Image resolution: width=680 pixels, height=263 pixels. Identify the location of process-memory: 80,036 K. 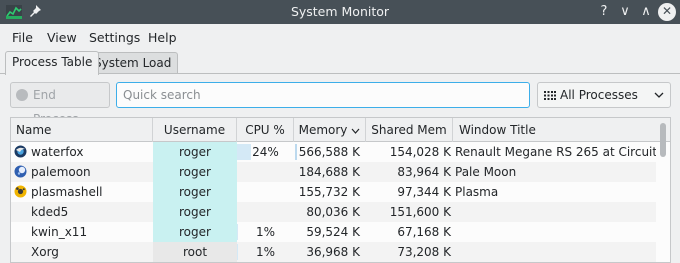
(333, 212).